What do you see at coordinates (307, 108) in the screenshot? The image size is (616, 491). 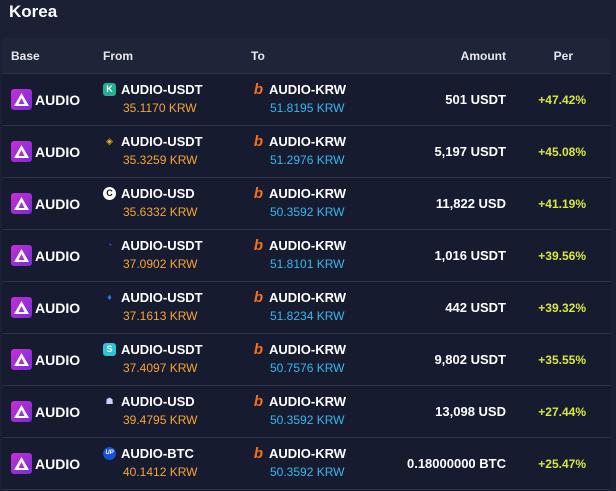 I see `to-price: 51.8195 KRW` at bounding box center [307, 108].